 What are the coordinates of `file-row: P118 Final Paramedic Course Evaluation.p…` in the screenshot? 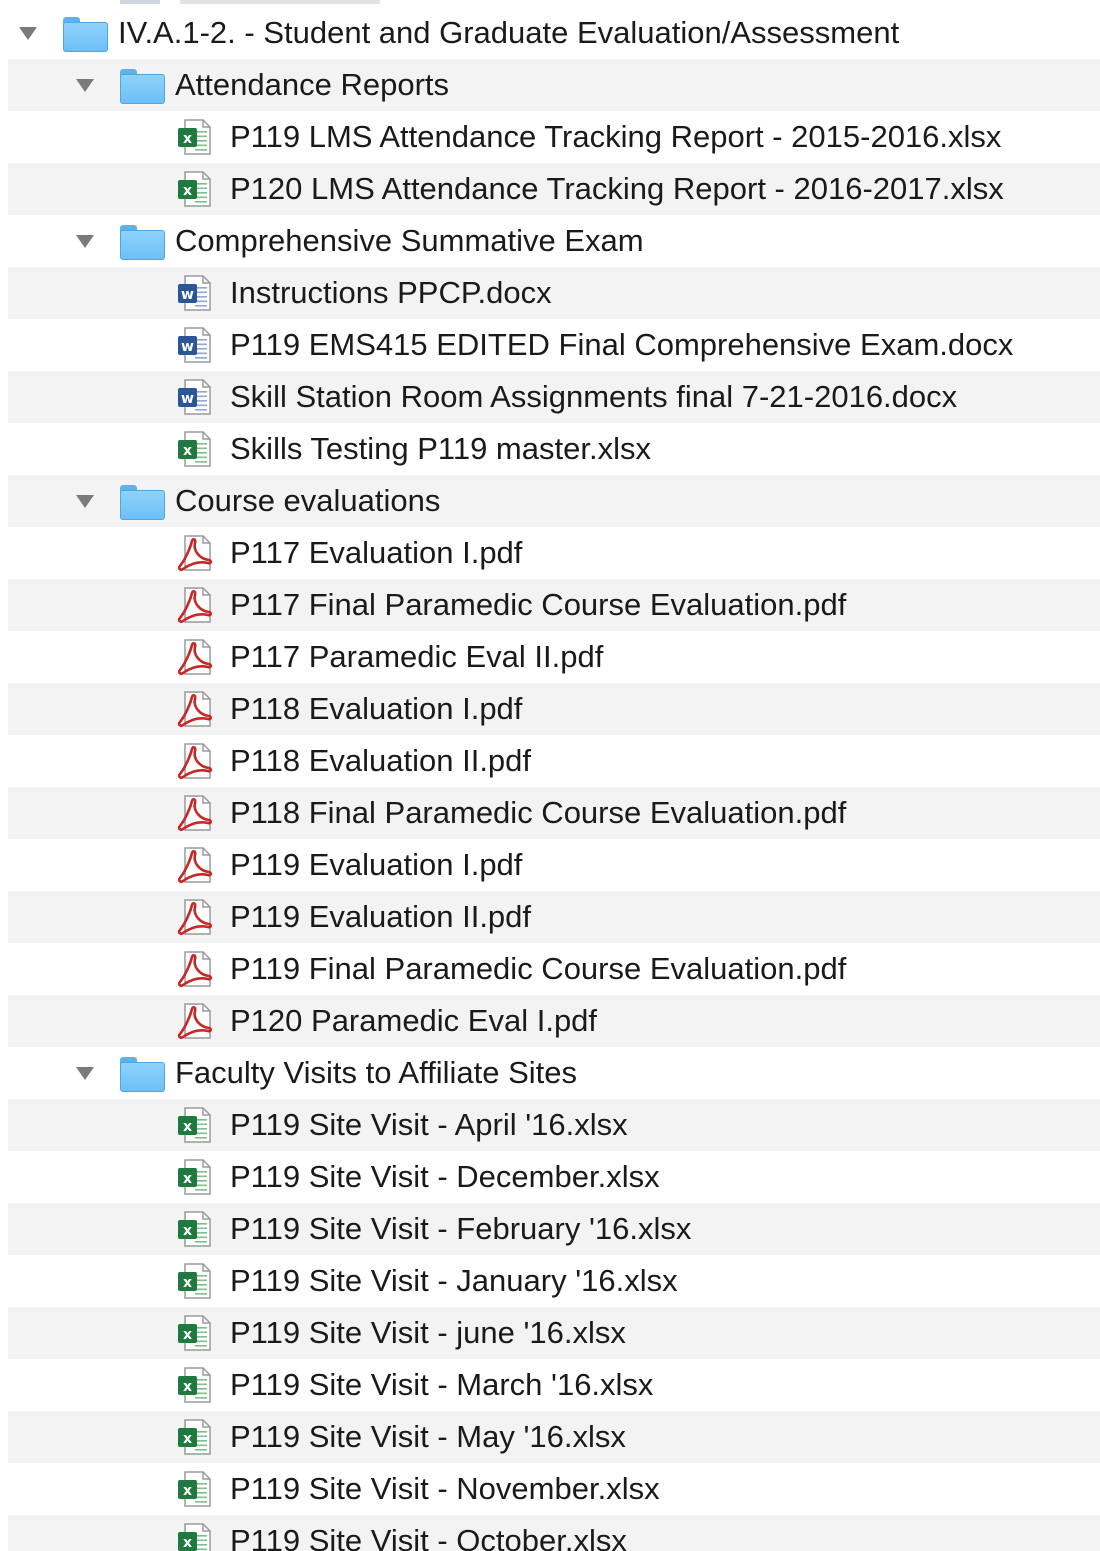 It's located at (554, 813).